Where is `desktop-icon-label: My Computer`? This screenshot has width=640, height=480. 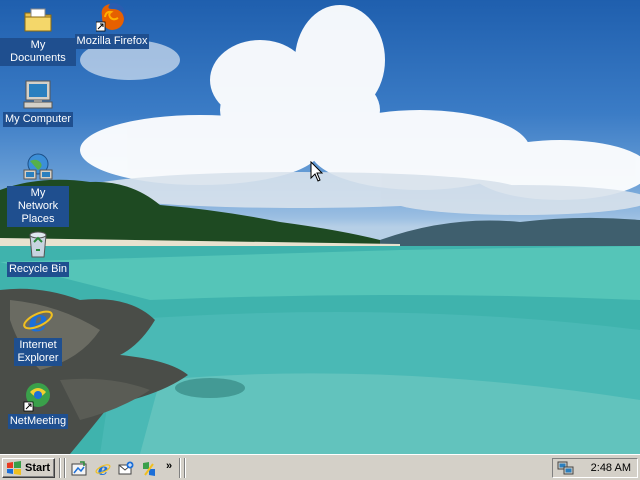 desktop-icon-label: My Computer is located at coordinates (38, 119).